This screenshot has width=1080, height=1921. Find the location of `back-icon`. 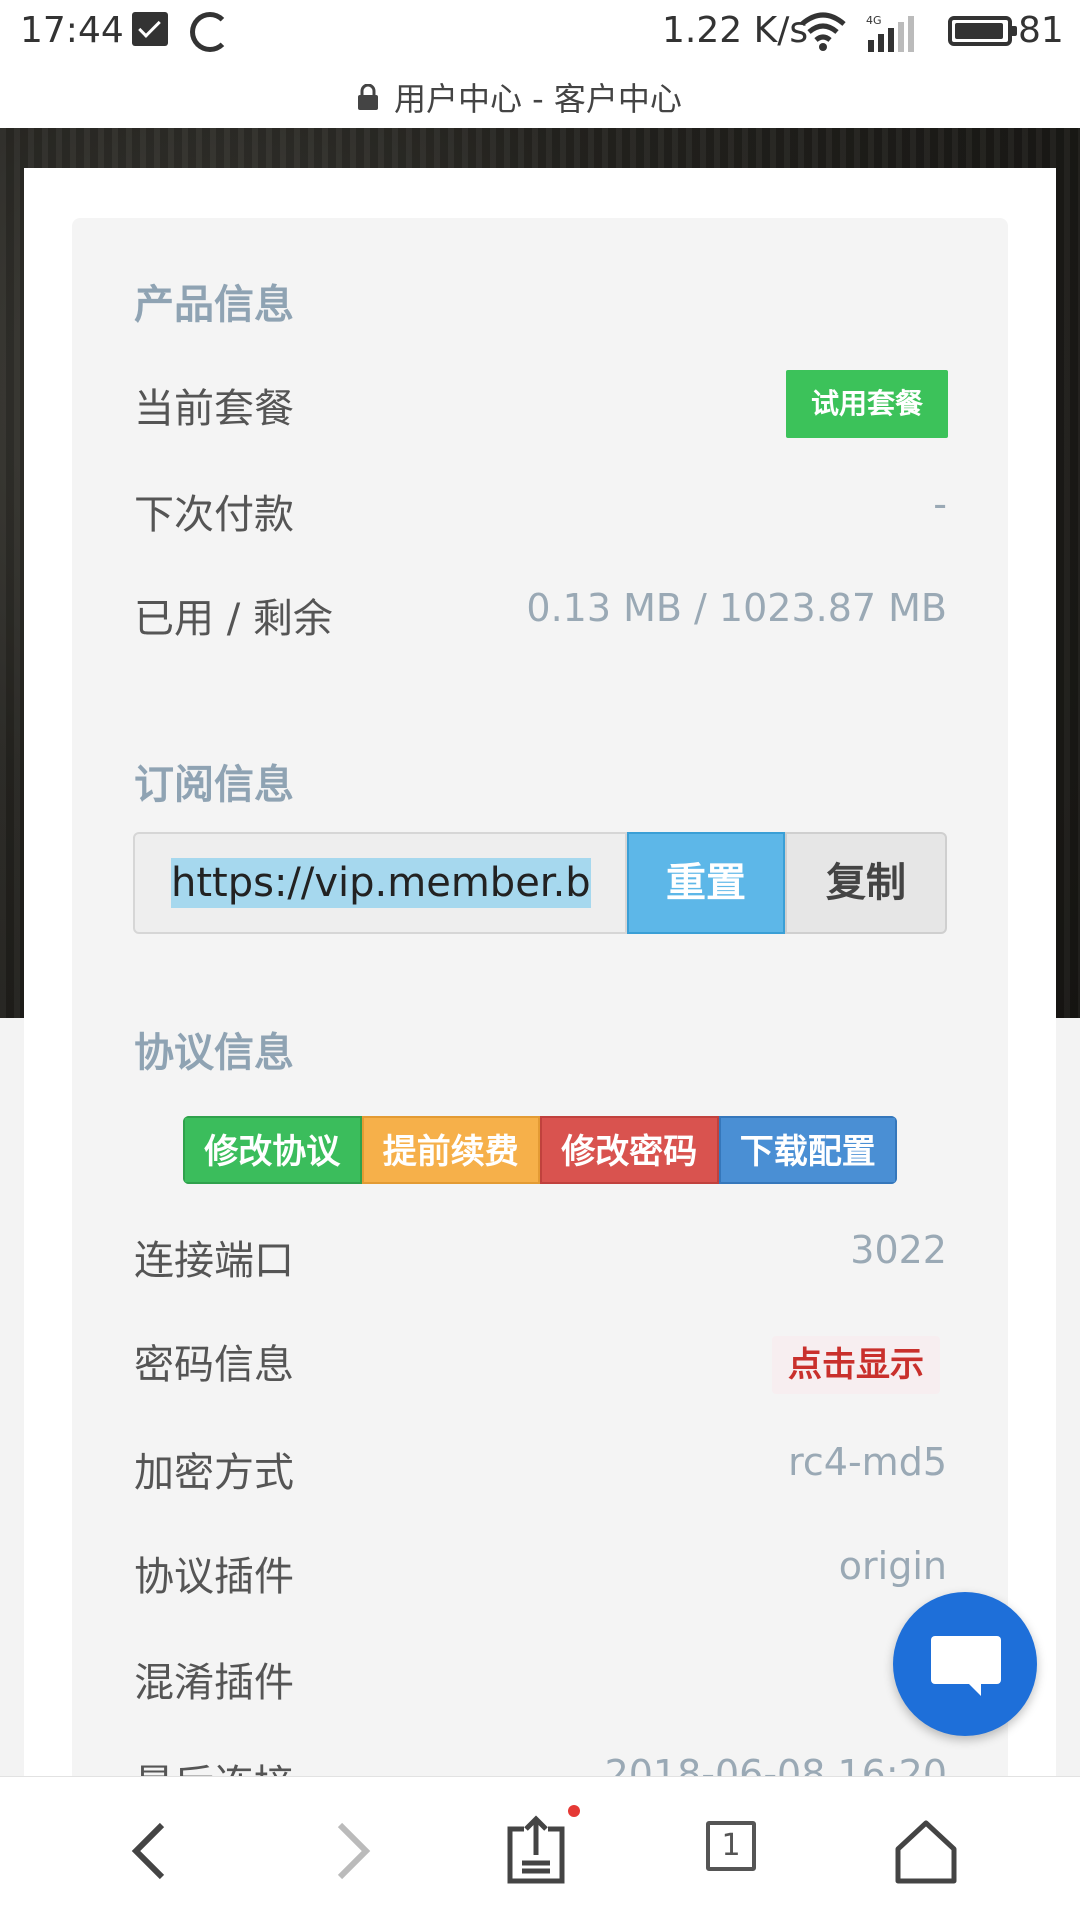

back-icon is located at coordinates (152, 1851).